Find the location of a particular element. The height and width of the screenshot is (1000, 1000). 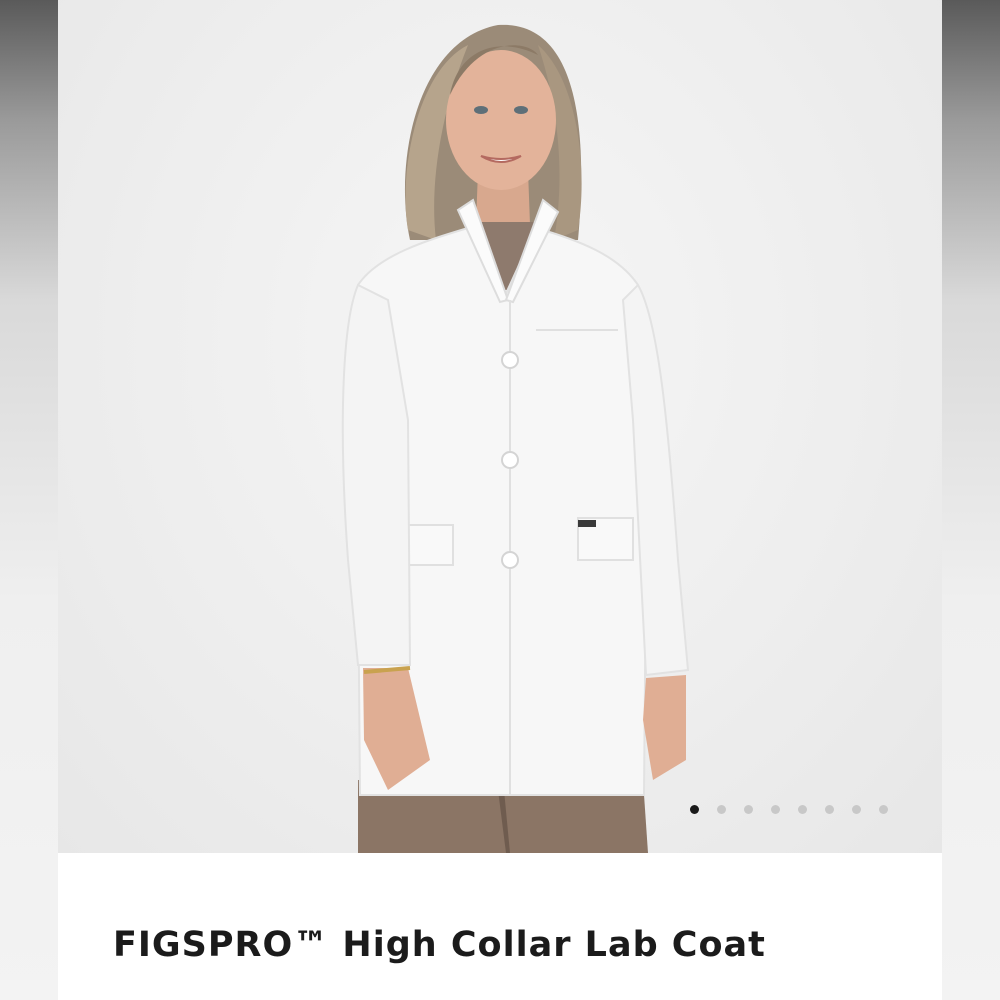

product-info: FIGSPRO™ High Collar Lab Coat is located at coordinates (500, 926).